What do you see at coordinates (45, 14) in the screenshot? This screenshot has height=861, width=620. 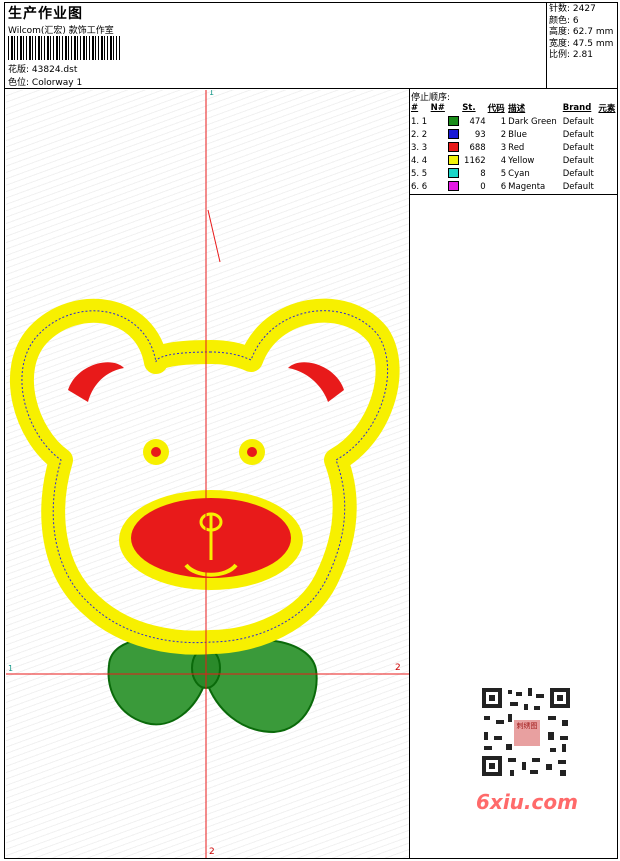 I see `page-title: 生产作业图` at bounding box center [45, 14].